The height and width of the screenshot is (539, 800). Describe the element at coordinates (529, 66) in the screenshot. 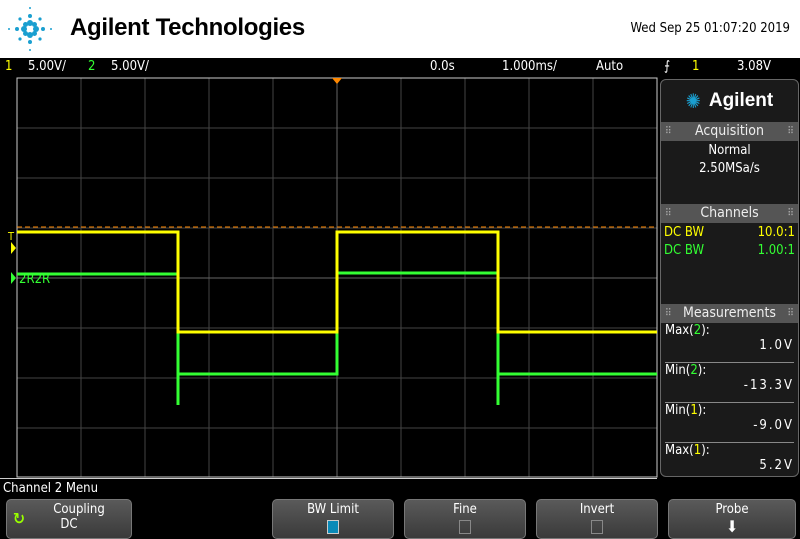

I see `time-scale: 1.000ms/` at that location.